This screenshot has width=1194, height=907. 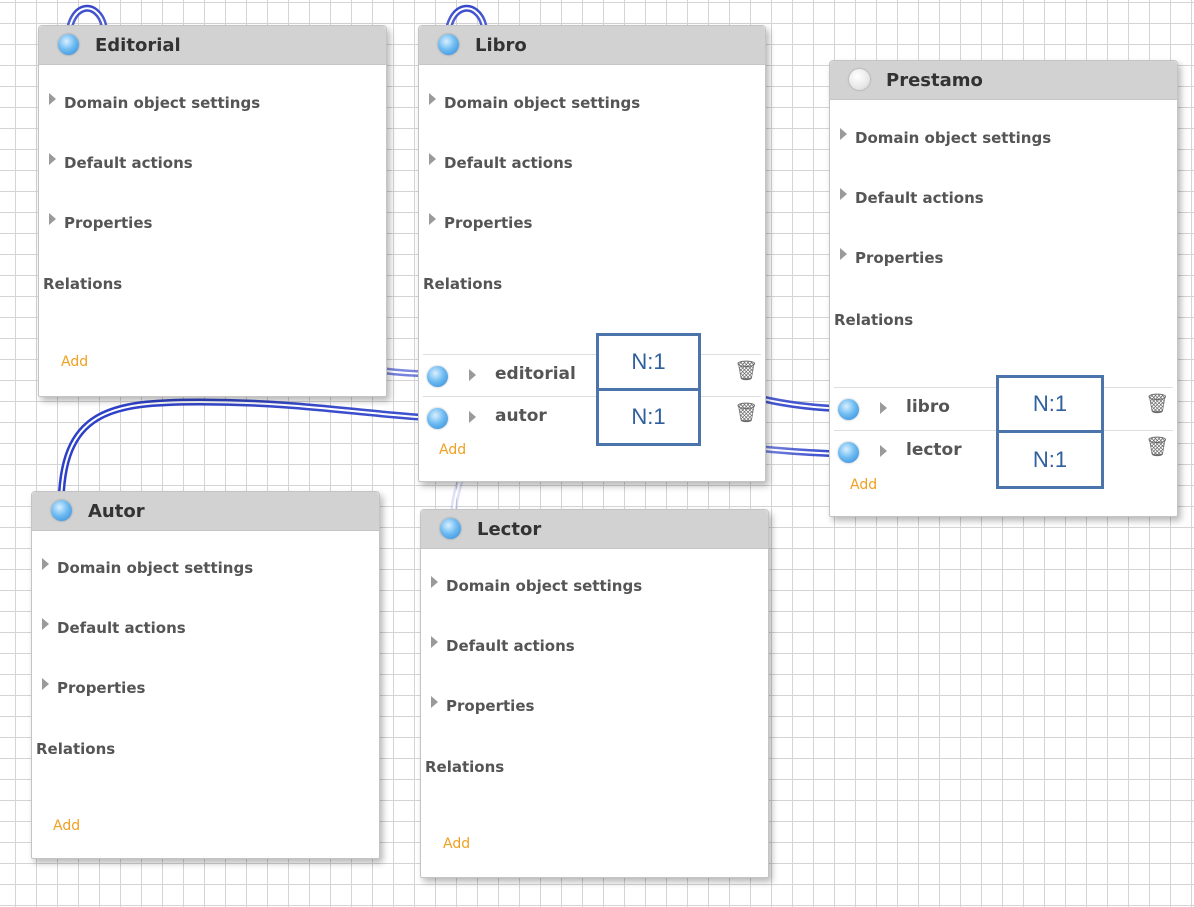 I want to click on card-title: Libro, so click(x=501, y=45).